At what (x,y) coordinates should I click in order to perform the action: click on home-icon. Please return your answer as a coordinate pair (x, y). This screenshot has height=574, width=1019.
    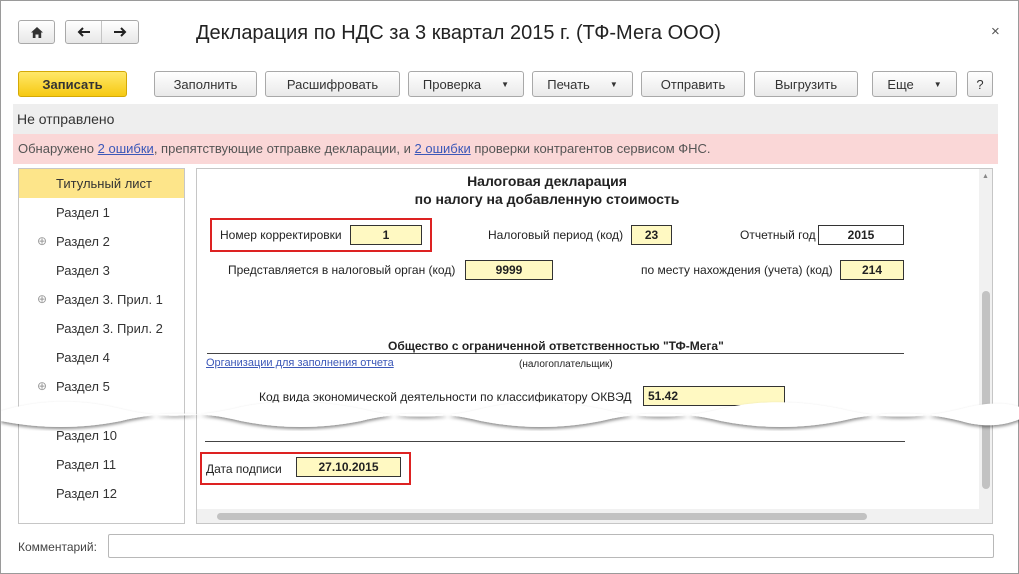
    Looking at the image, I should click on (36, 32).